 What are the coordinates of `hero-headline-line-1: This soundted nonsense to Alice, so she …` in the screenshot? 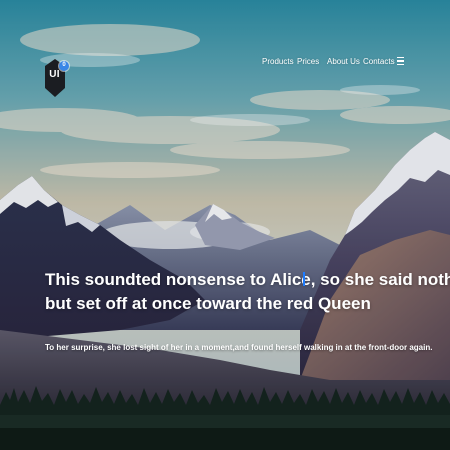 It's located at (247, 279).